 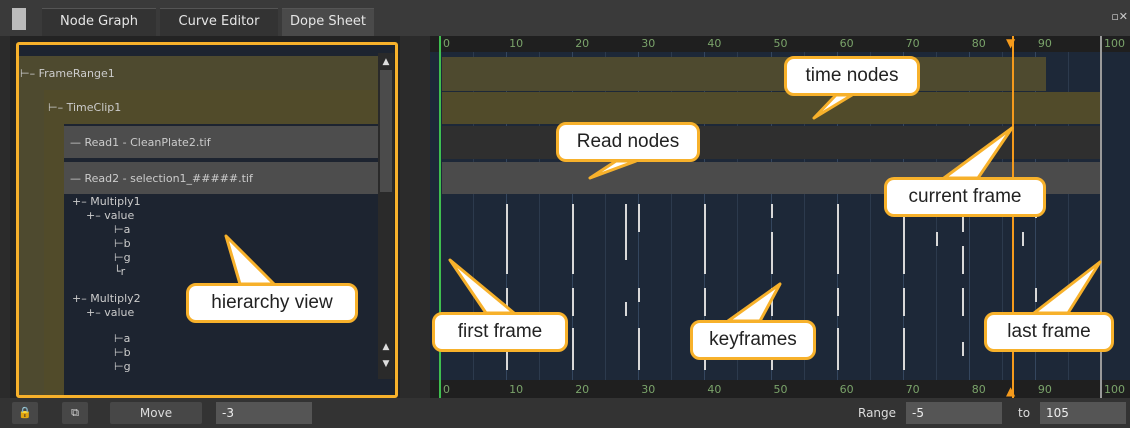 I want to click on range-end-field: 105, so click(x=1083, y=413).